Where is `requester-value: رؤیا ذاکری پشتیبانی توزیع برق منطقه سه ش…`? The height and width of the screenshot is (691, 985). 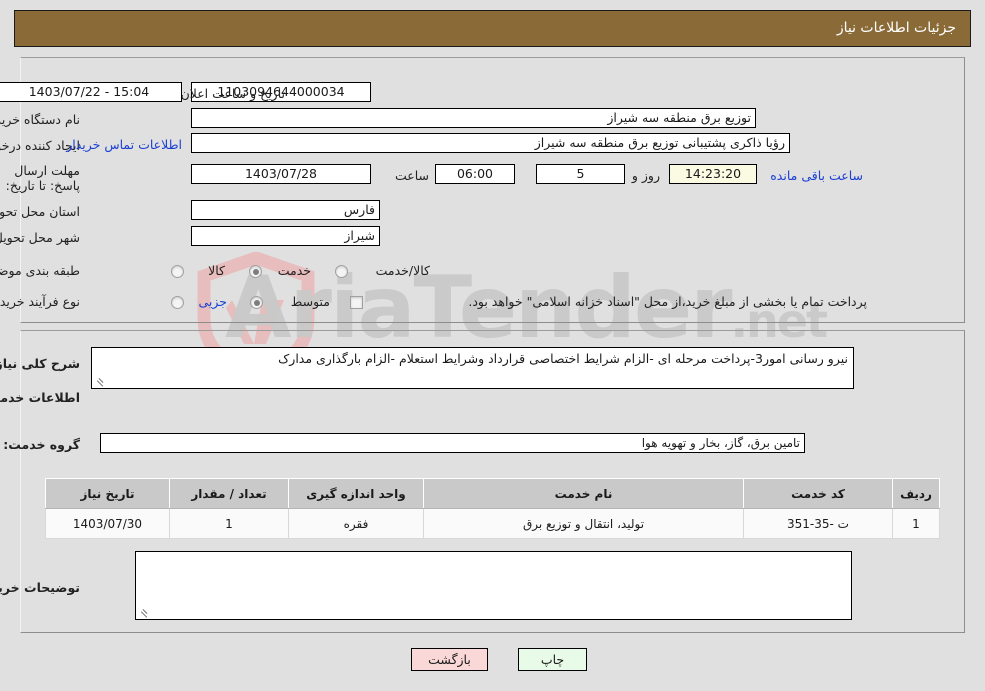 requester-value: رؤیا ذاکری پشتیبانی توزیع برق منطقه سه ش… is located at coordinates (490, 143).